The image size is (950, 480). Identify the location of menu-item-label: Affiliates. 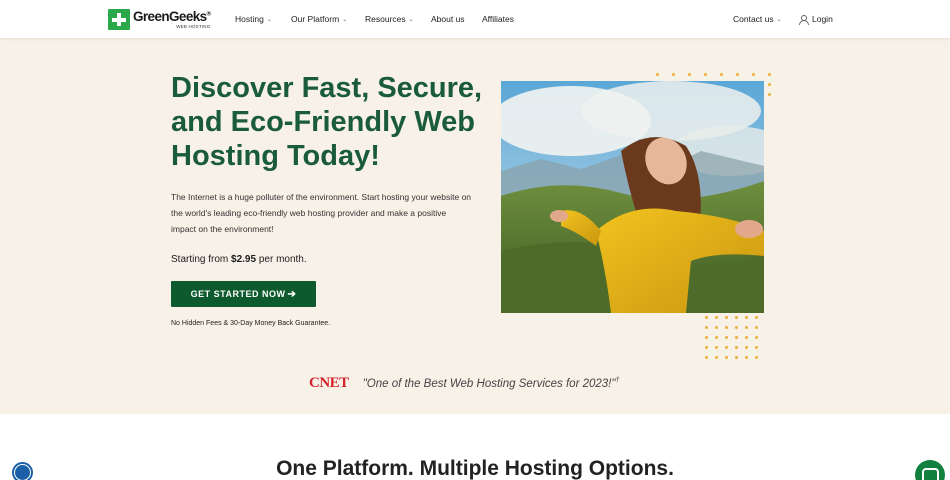
(498, 19).